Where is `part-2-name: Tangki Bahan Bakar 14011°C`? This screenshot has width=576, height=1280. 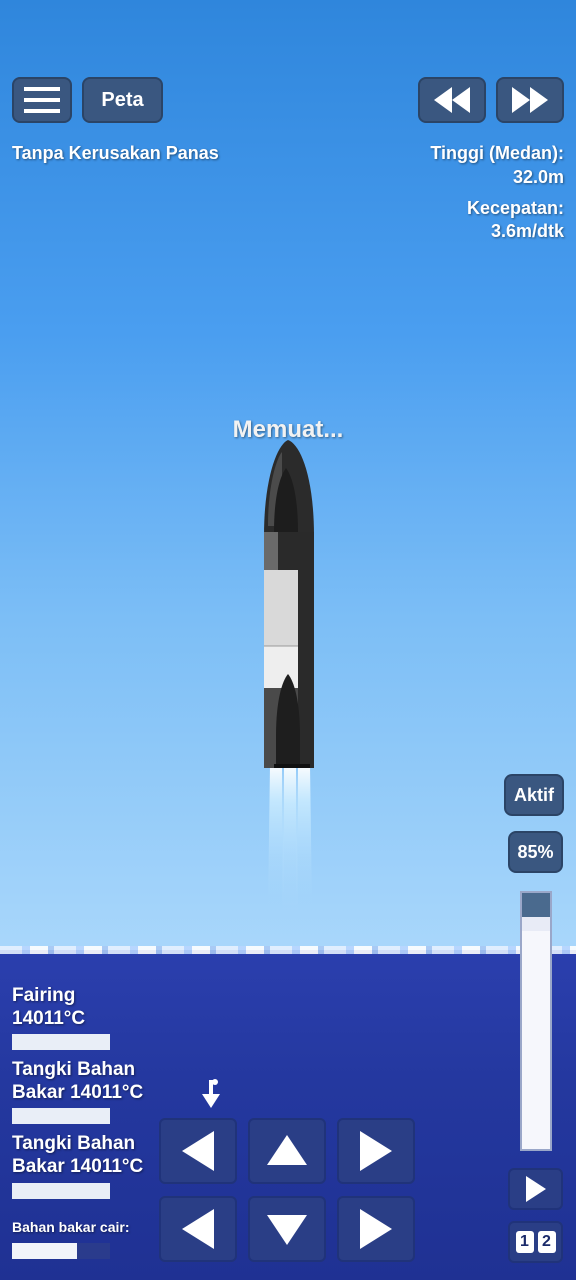
part-2-name: Tangki Bahan Bakar 14011°C is located at coordinates (78, 1081).